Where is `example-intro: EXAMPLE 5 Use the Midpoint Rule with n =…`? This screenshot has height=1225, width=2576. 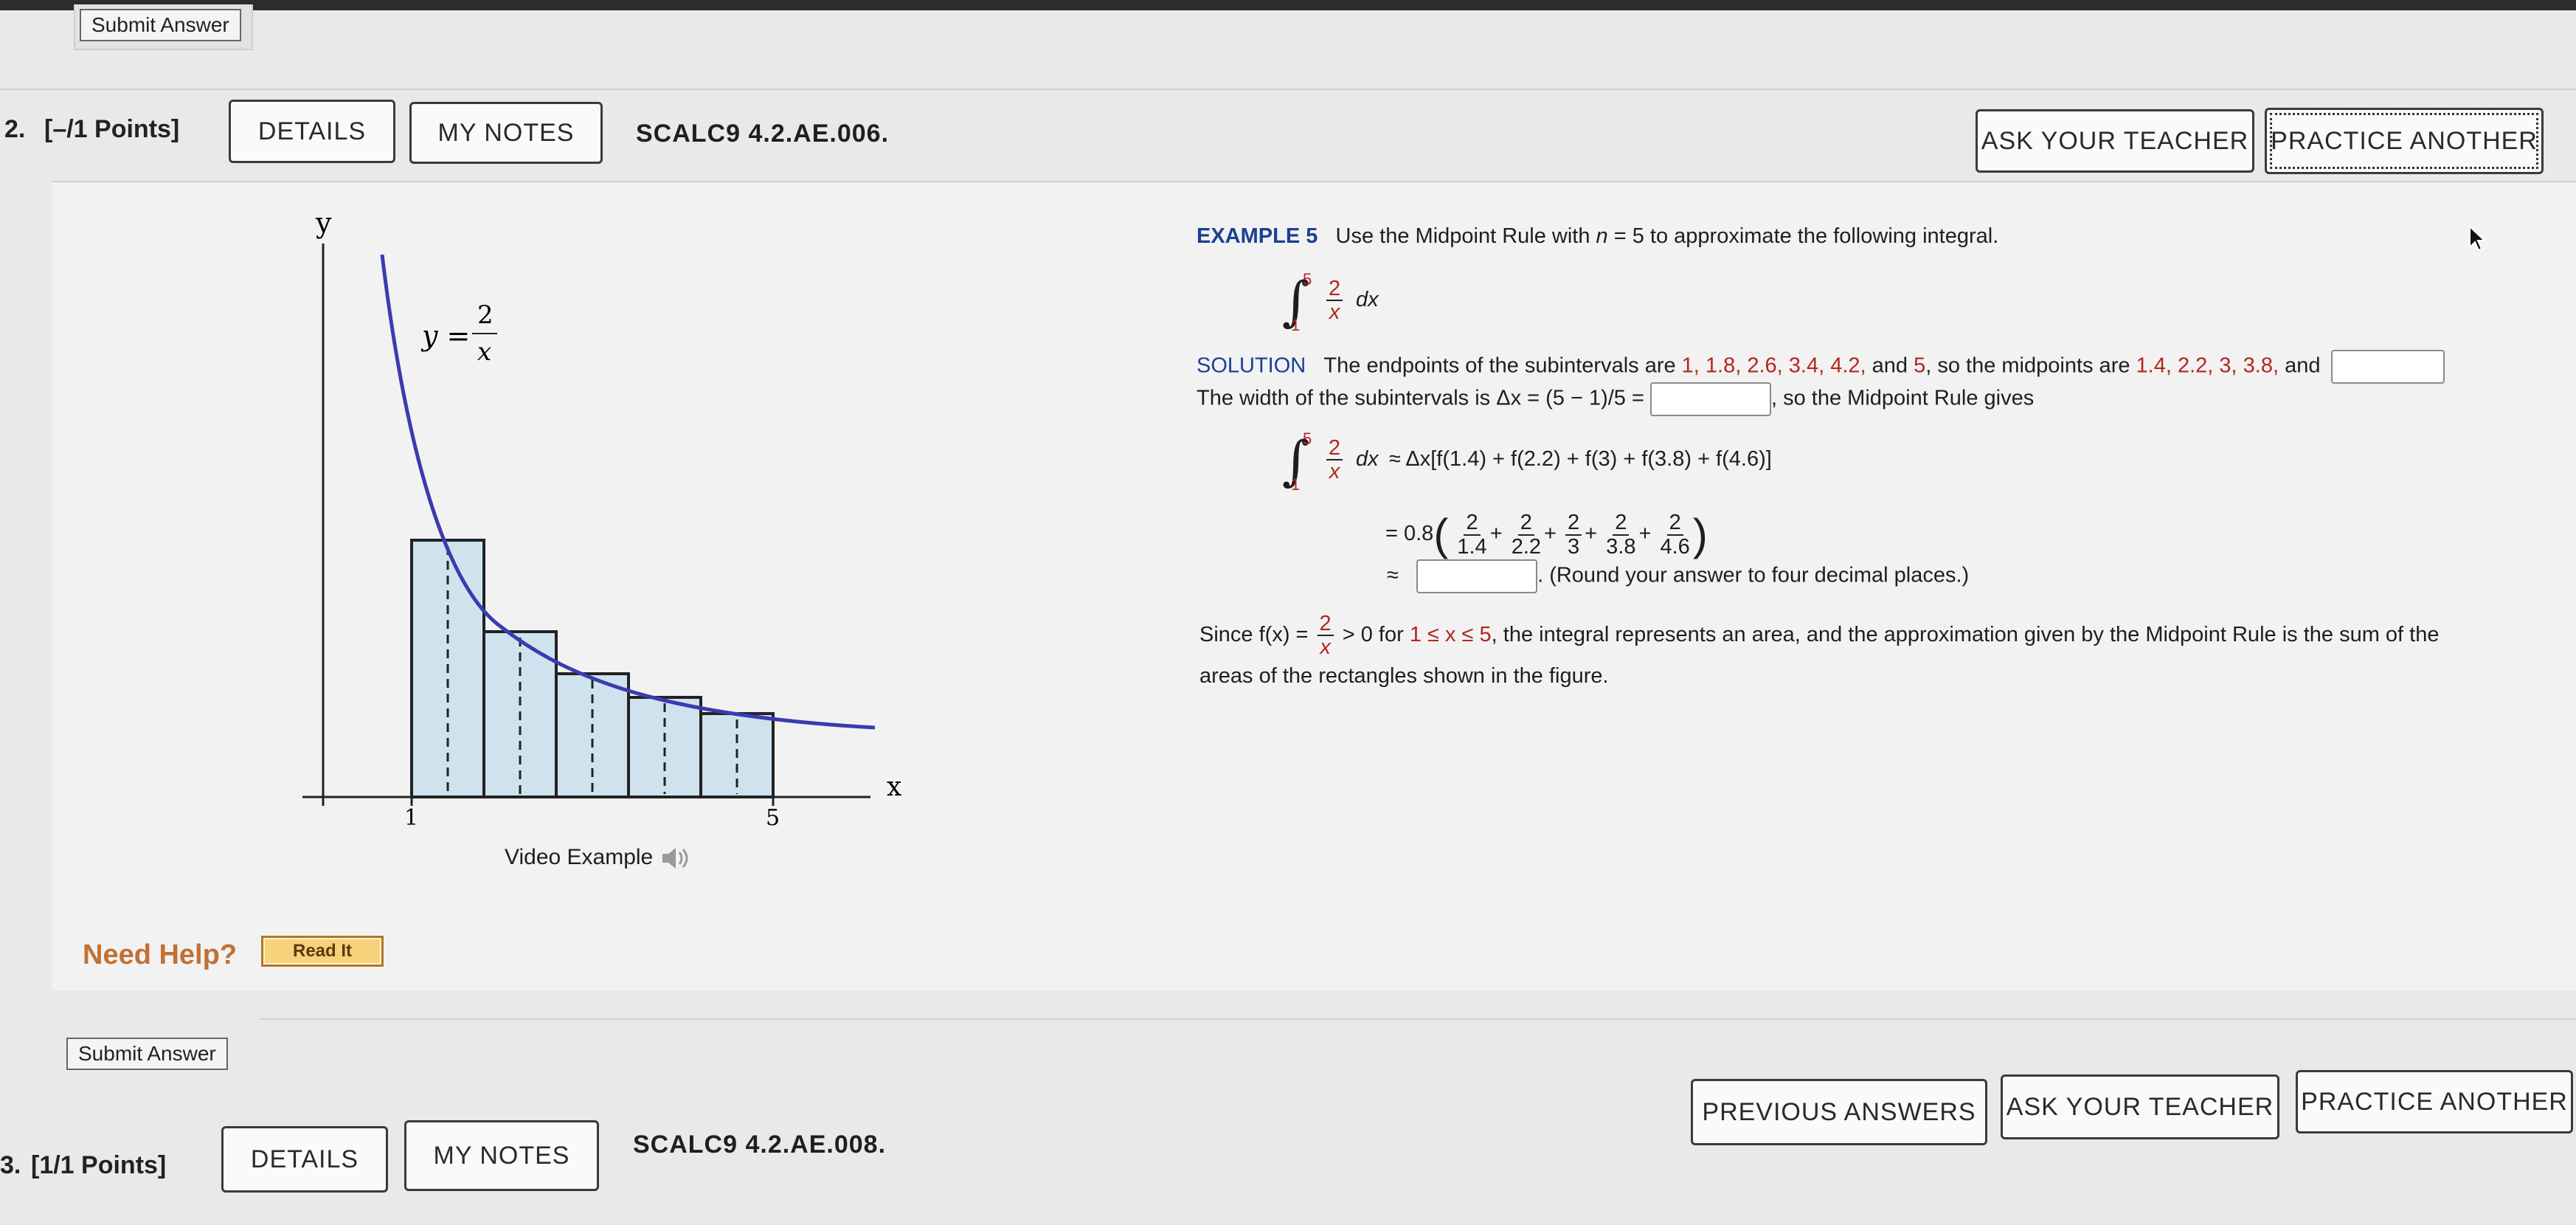 example-intro: EXAMPLE 5 Use the Midpoint Rule with n =… is located at coordinates (1598, 236).